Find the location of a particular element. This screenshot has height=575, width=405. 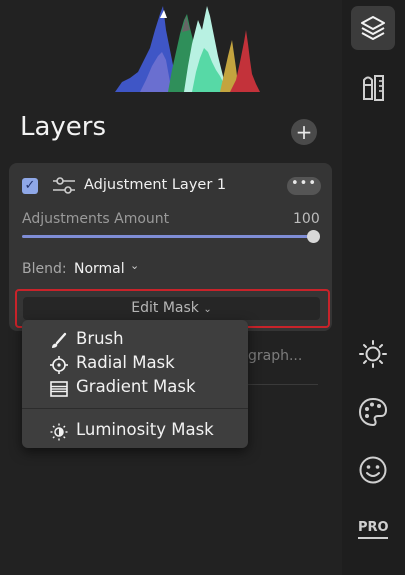

menu-item-label: Gradient Mask is located at coordinates (136, 386).